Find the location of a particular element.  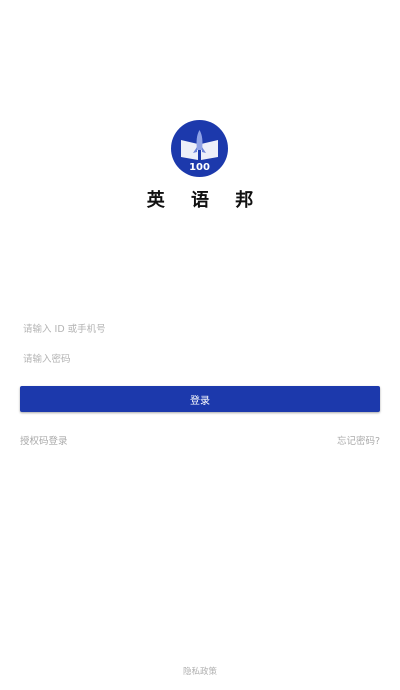

app-name: 英 语 邦 is located at coordinates (205, 200).